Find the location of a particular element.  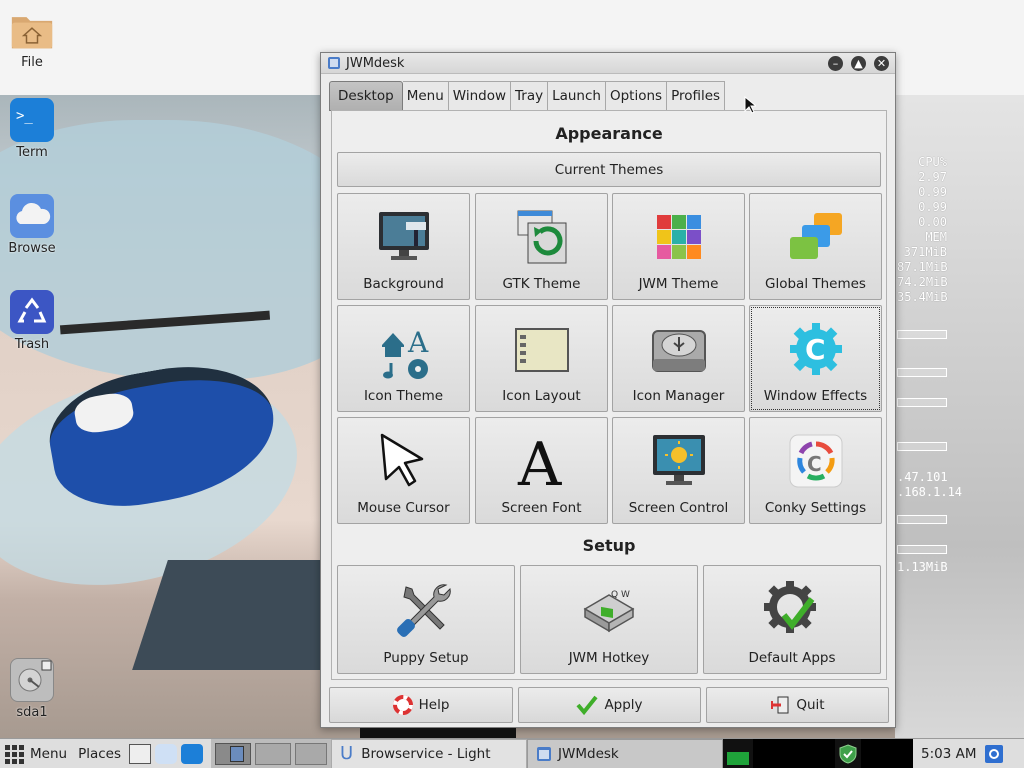

harddisk-icon is located at coordinates (32, 680).